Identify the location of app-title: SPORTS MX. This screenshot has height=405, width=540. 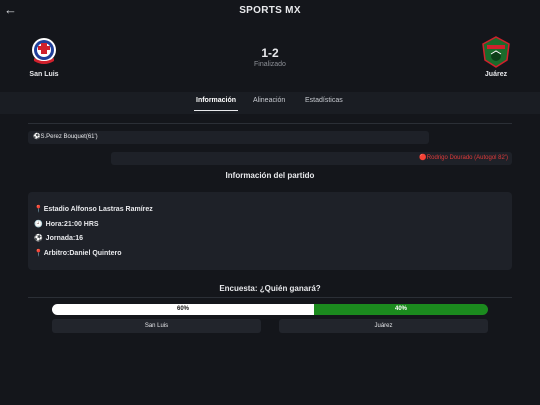
(270, 10).